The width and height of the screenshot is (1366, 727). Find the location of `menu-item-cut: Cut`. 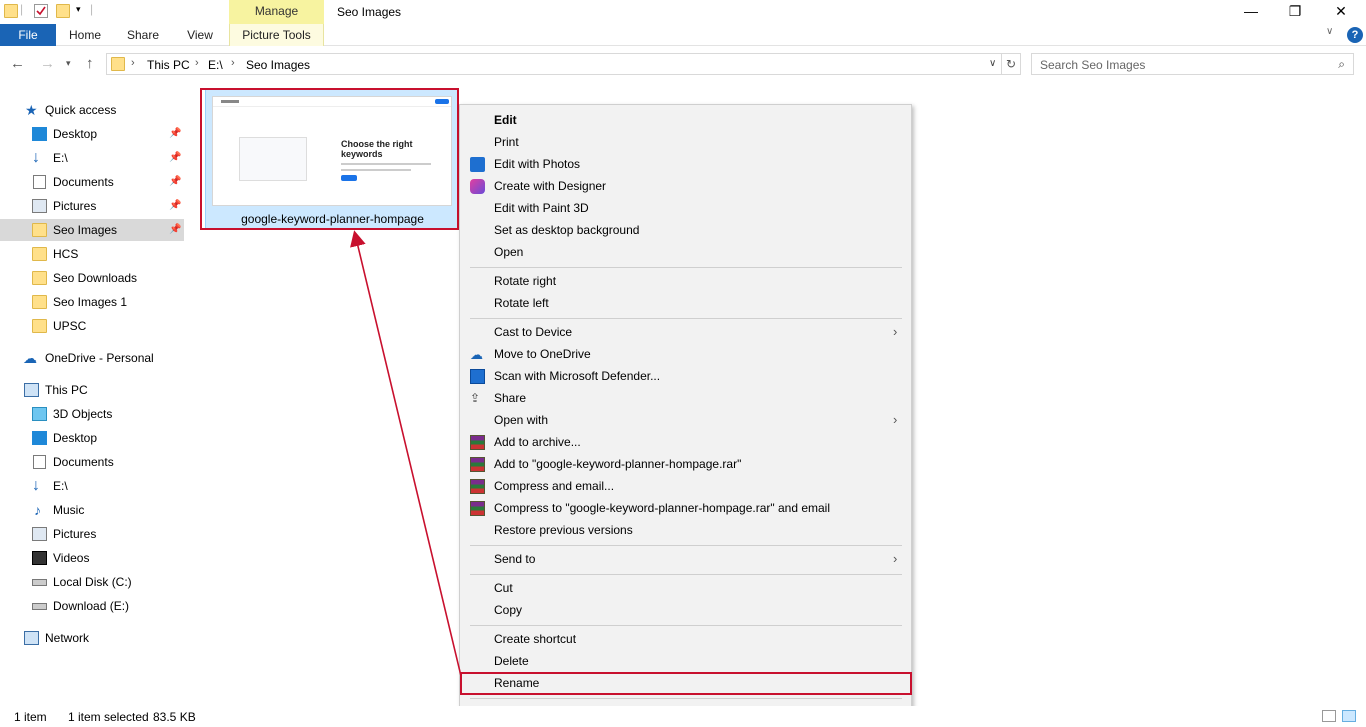

menu-item-cut: Cut is located at coordinates (685, 588).